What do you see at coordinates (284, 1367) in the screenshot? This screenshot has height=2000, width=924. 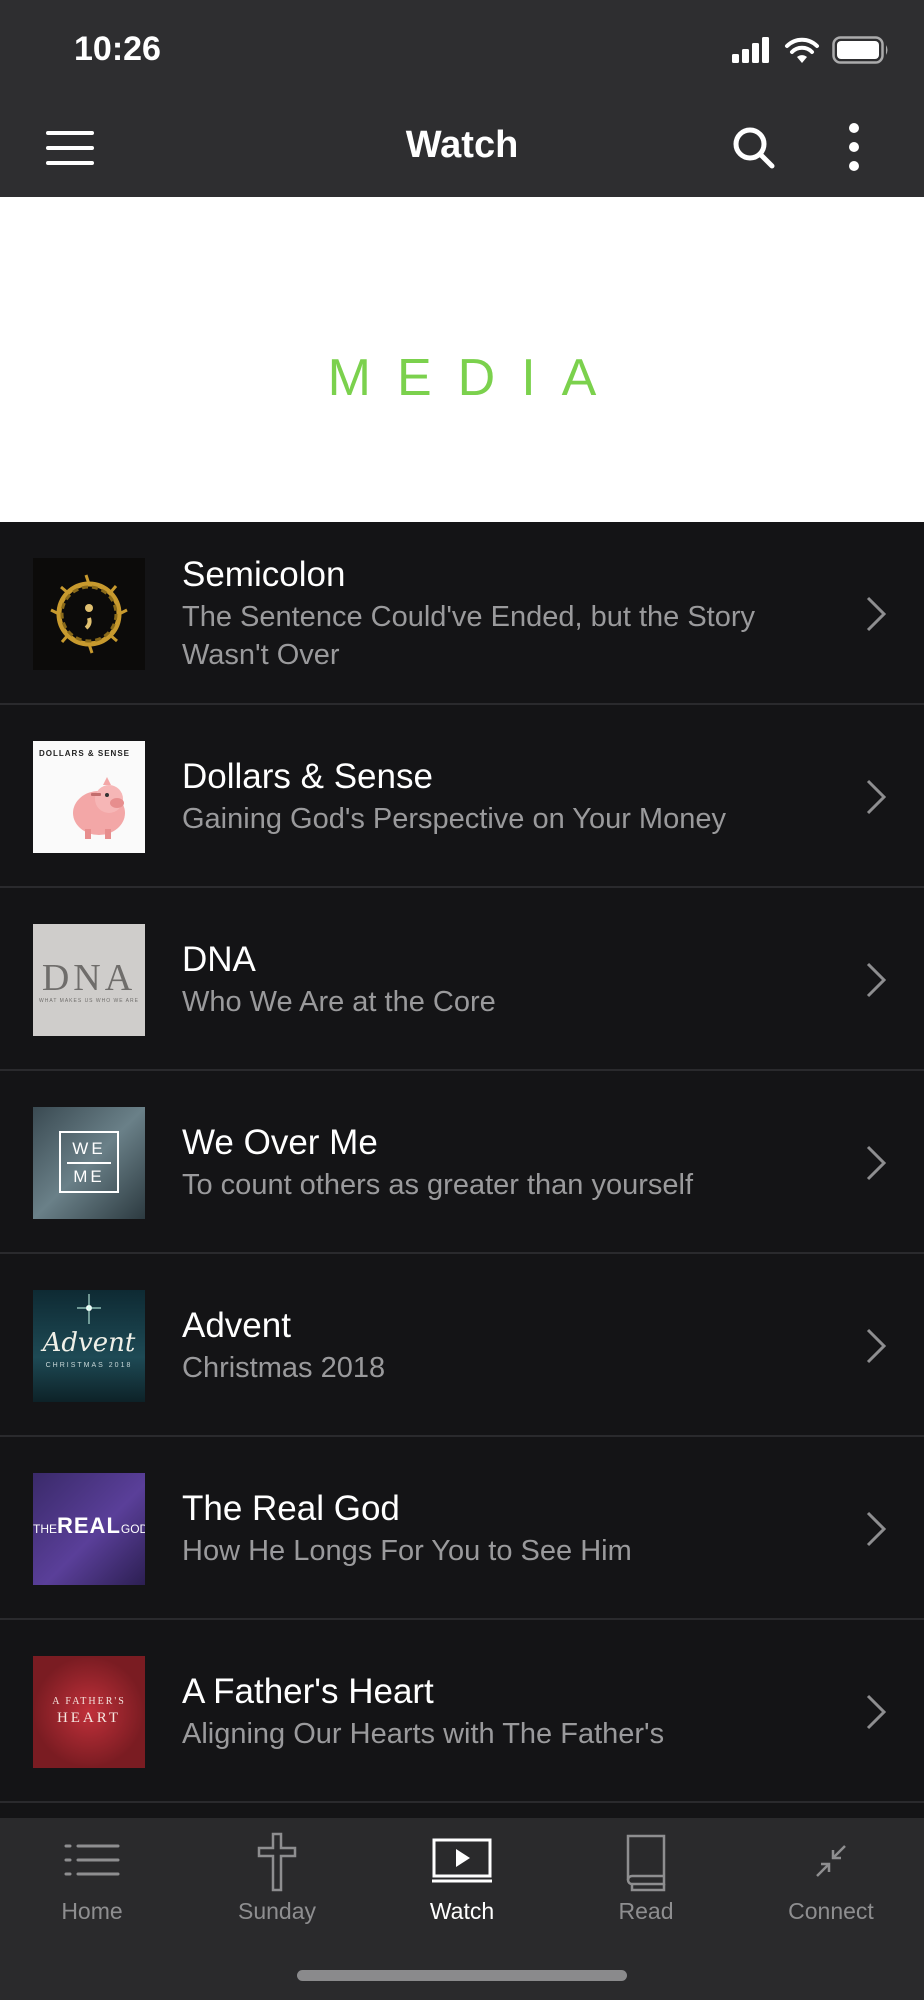 I see `series-subtitle: Christmas 2018` at bounding box center [284, 1367].